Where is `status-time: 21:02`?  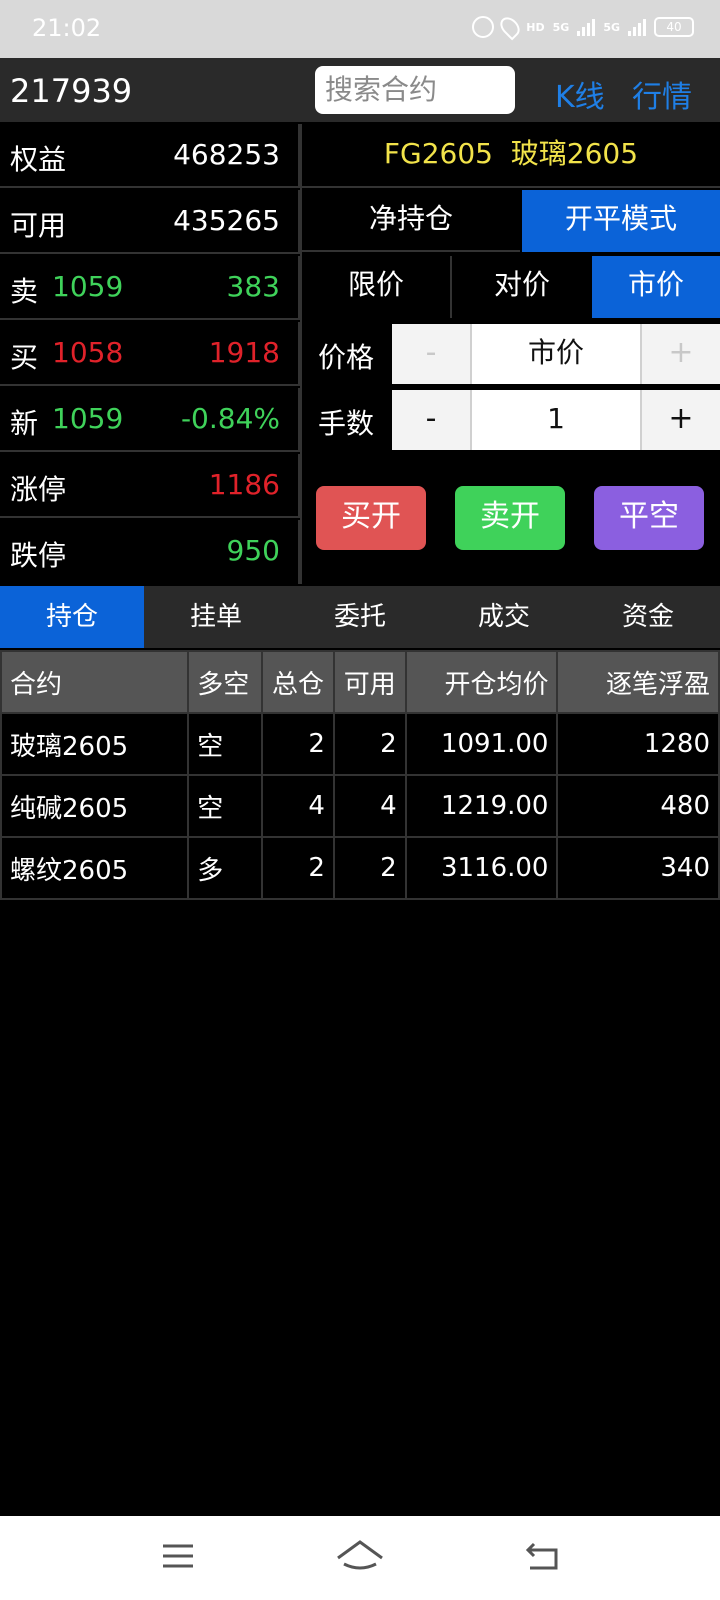 status-time: 21:02 is located at coordinates (67, 28).